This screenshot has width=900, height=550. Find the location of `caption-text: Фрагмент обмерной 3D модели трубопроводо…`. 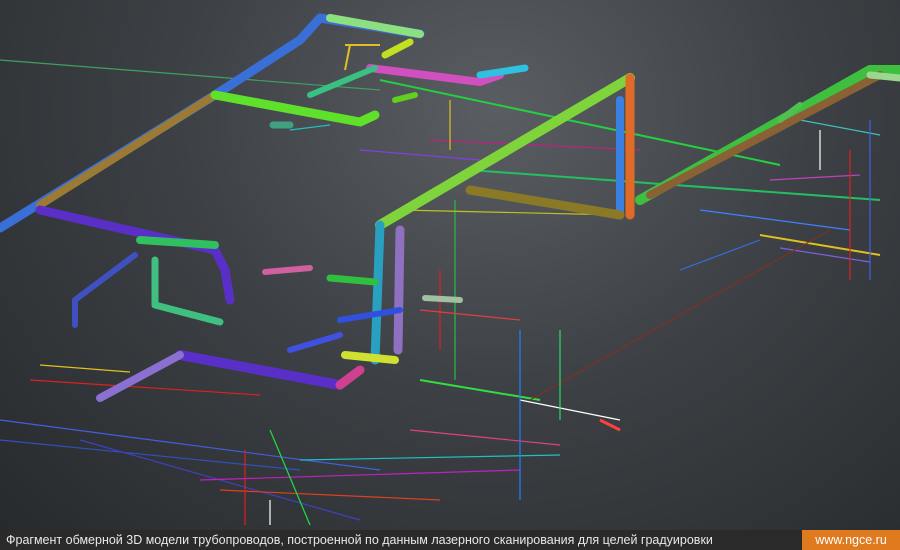

caption-text: Фрагмент обмерной 3D модели трубопроводо… is located at coordinates (359, 540).